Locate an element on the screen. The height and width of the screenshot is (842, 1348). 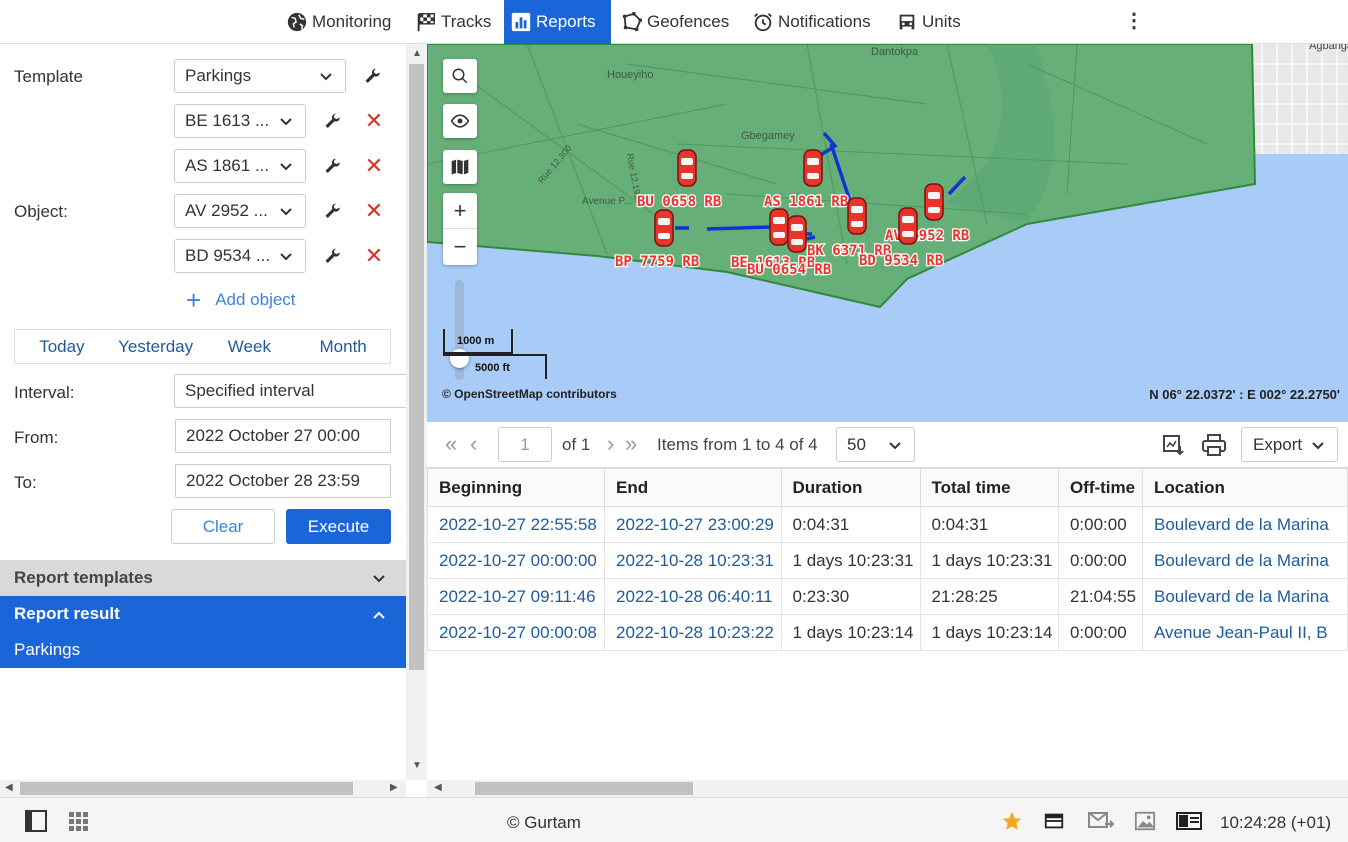
left-horizontal-scrollbar: ◀ ▶ is located at coordinates (203, 788).